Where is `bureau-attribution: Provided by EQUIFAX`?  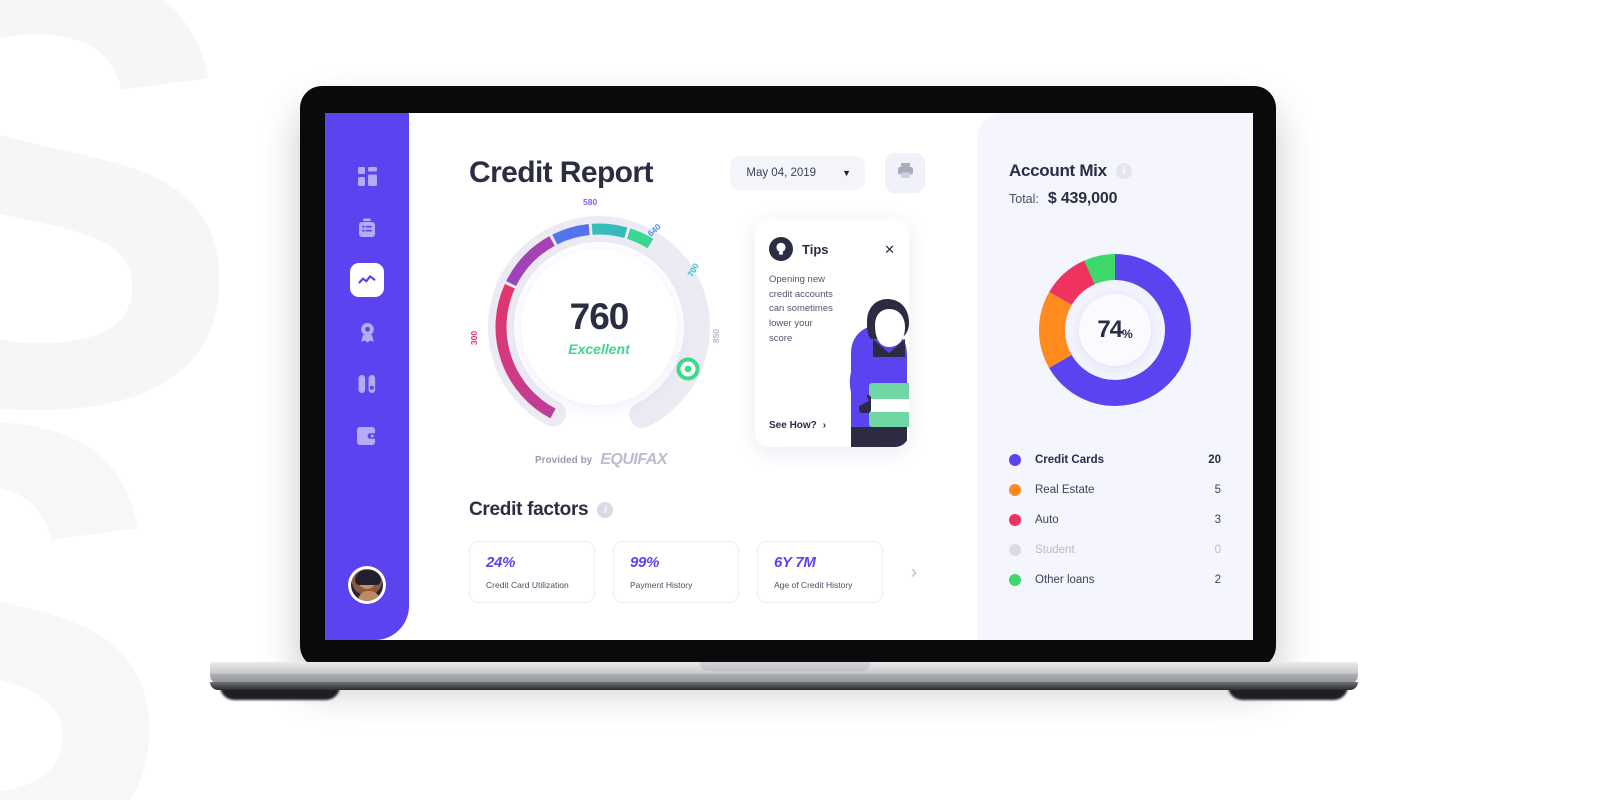 bureau-attribution: Provided by EQUIFAX is located at coordinates (601, 460).